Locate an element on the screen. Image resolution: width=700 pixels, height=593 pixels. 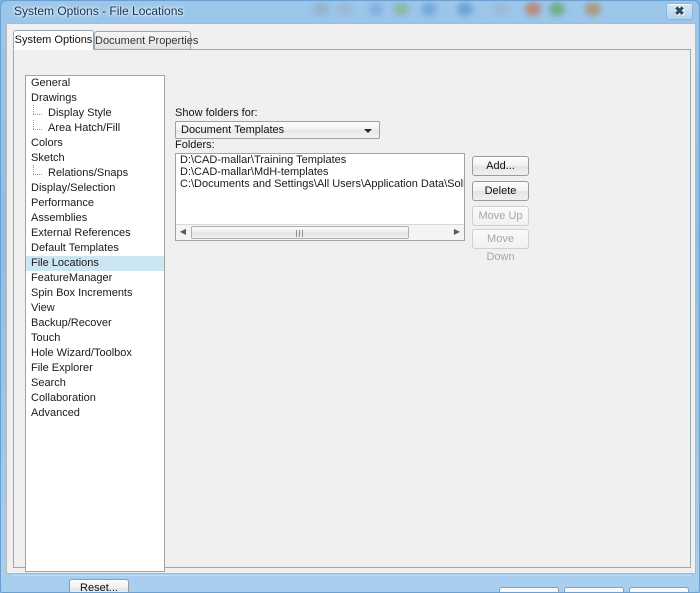
tree-item-label: Default Templates is located at coordinates (75, 248).